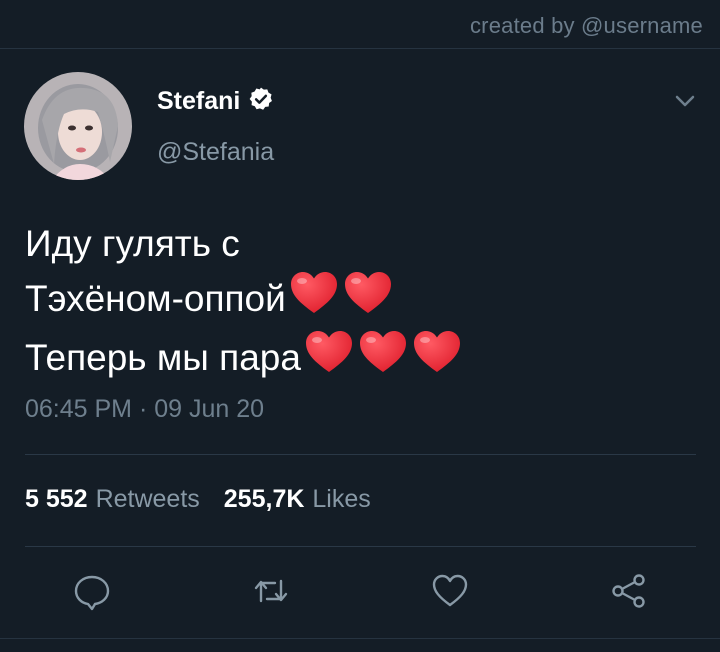 This screenshot has height=652, width=720. I want to click on tweet-line-text: Теперь мы пара, so click(163, 357).